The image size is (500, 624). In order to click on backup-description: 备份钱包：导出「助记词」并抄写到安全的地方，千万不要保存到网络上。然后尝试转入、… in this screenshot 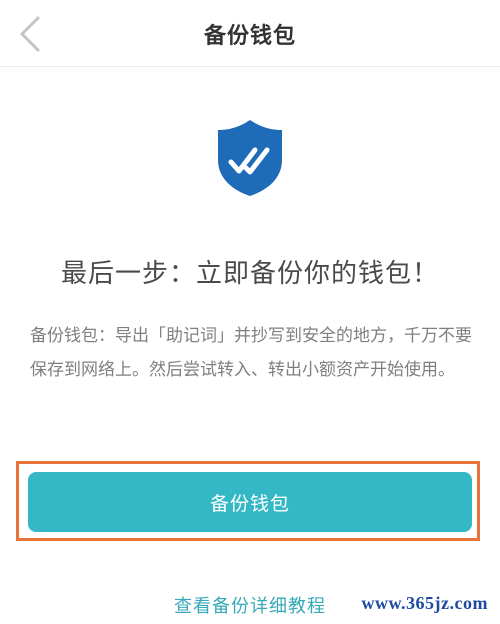, I will do `click(251, 353)`.